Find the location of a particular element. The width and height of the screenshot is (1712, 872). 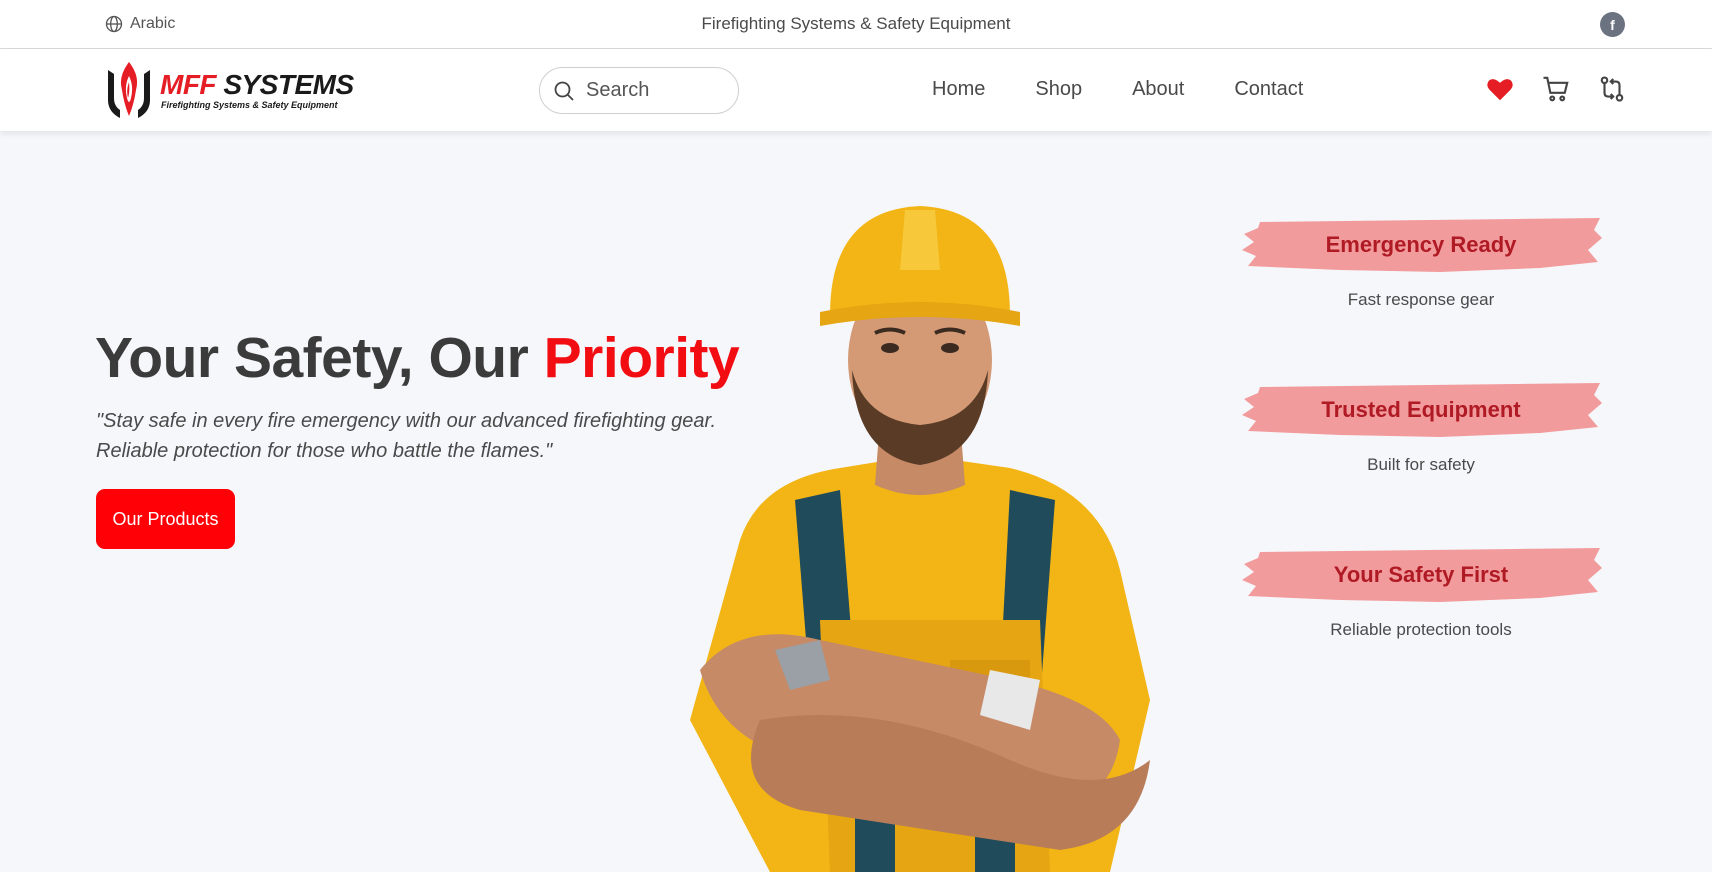

brush-badge: Trusted Equipment is located at coordinates (1421, 410).